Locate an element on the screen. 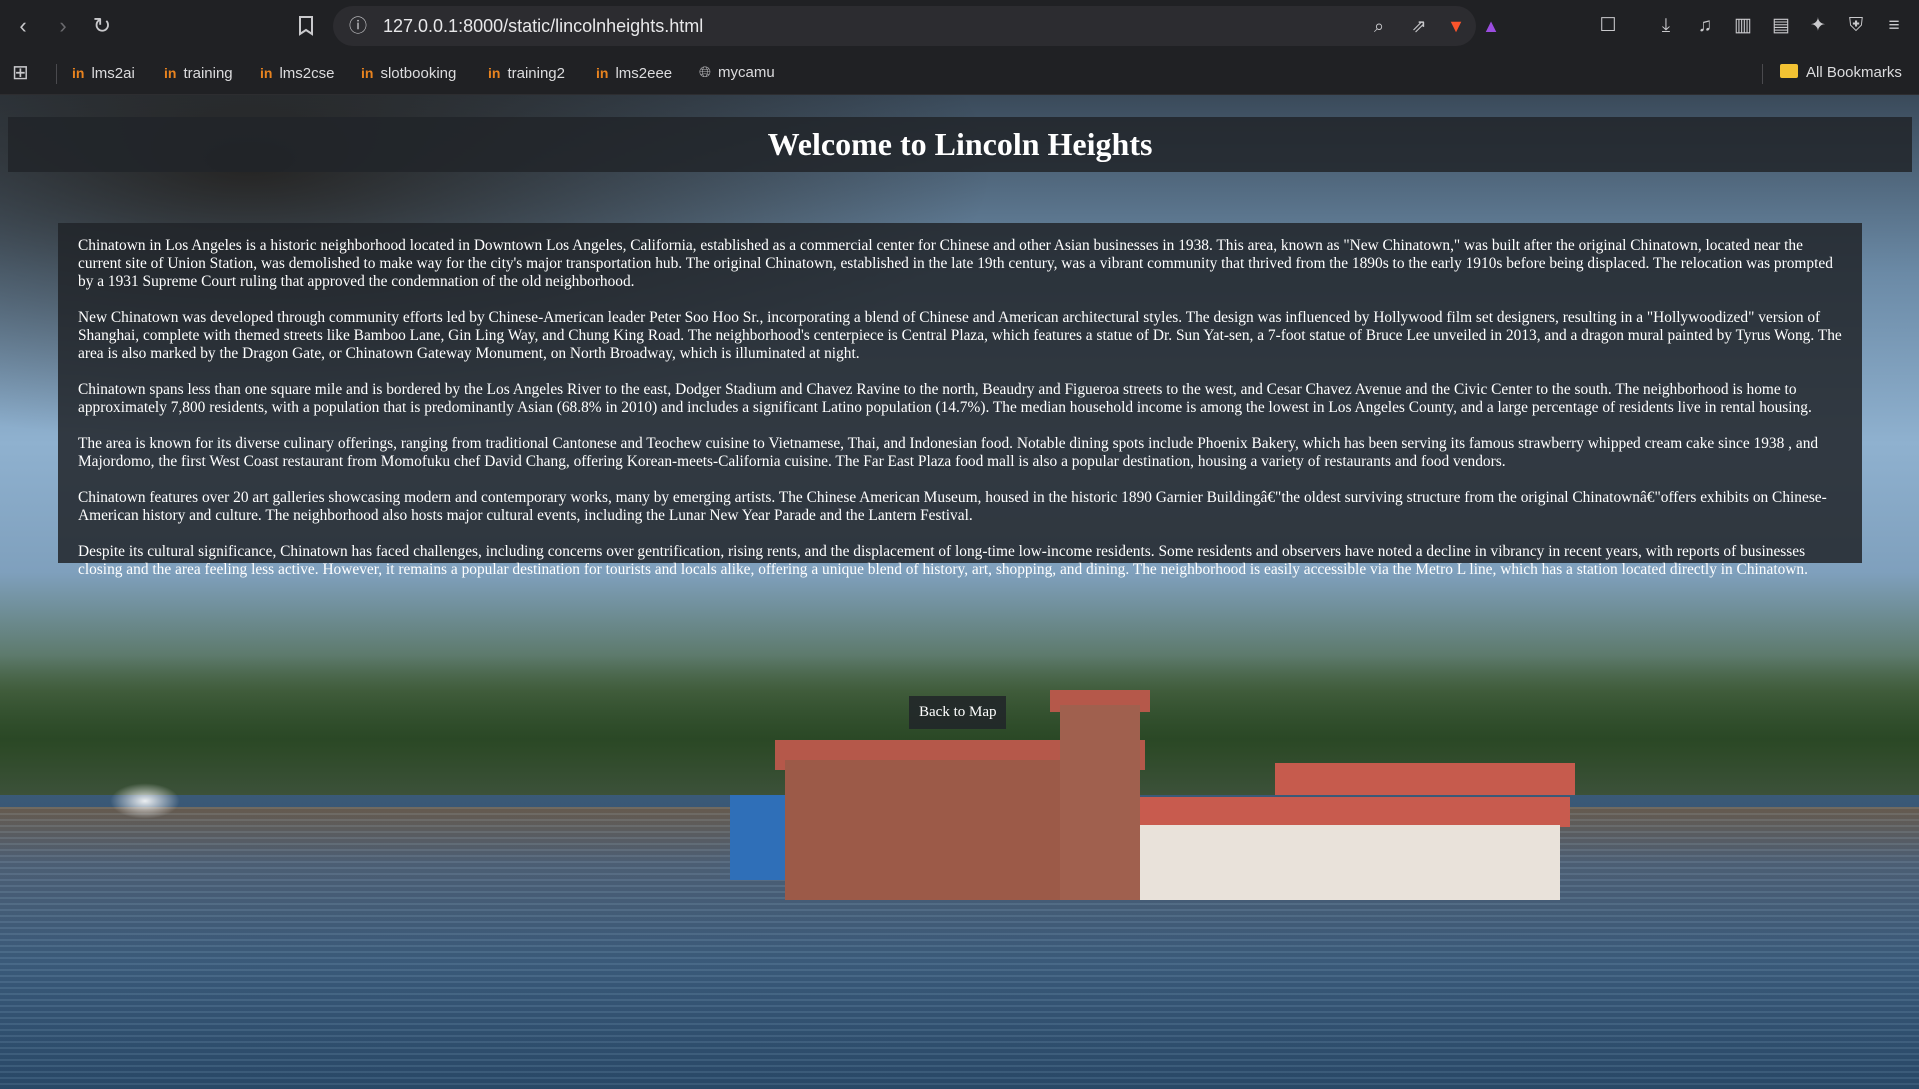 Image resolution: width=1919 pixels, height=1089 pixels. bookmark-label: lms2ai is located at coordinates (113, 73).